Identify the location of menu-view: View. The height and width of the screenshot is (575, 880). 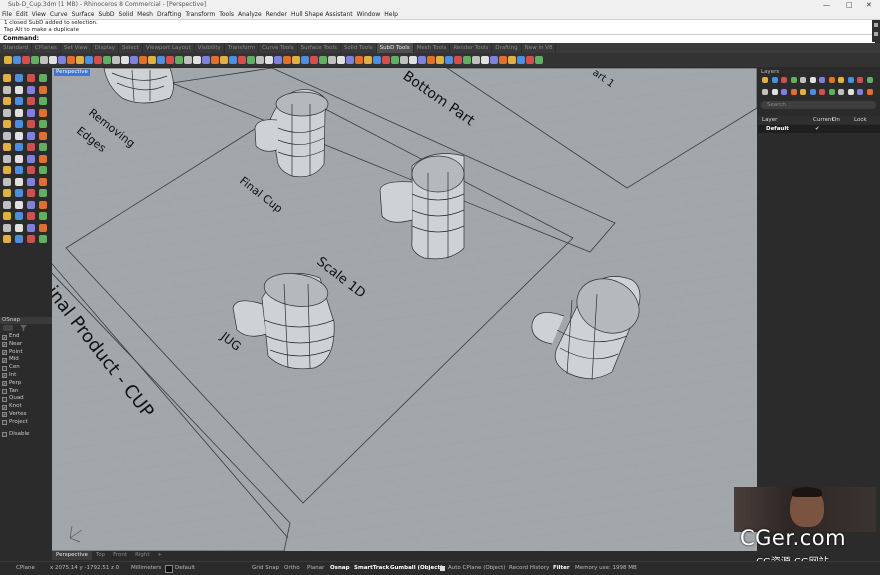
(39, 14).